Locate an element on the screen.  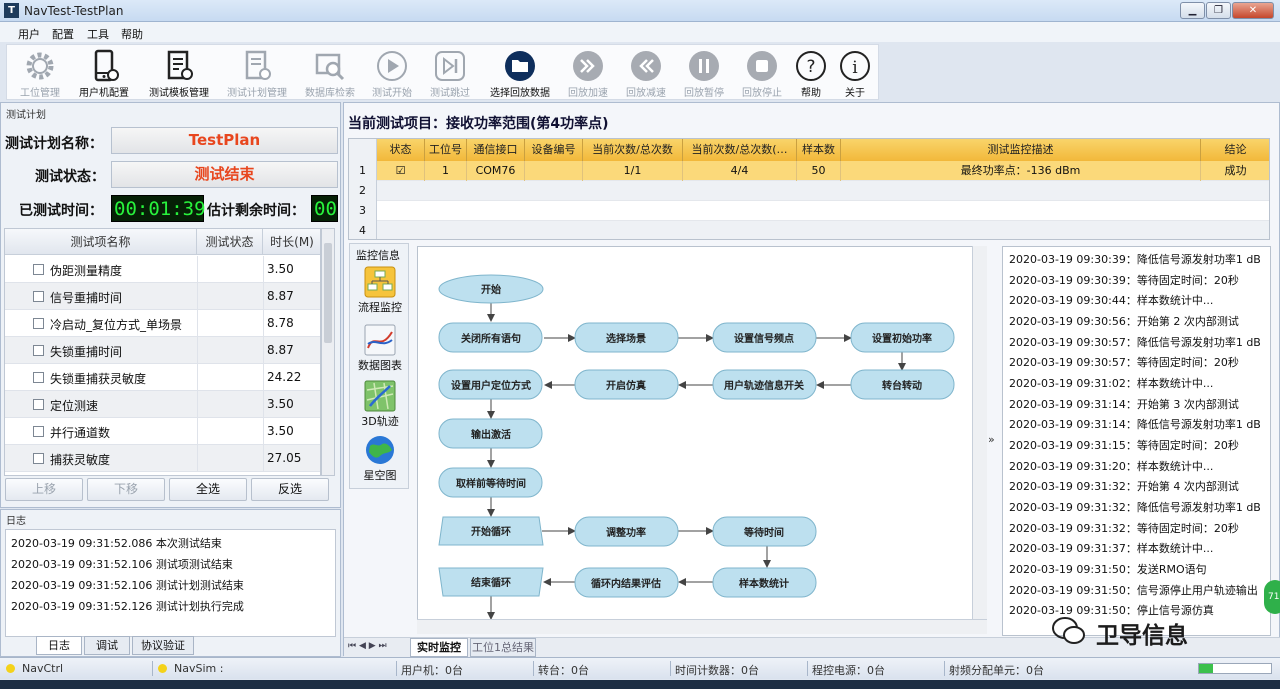
tab-log: 日志 is located at coordinates (59, 645).